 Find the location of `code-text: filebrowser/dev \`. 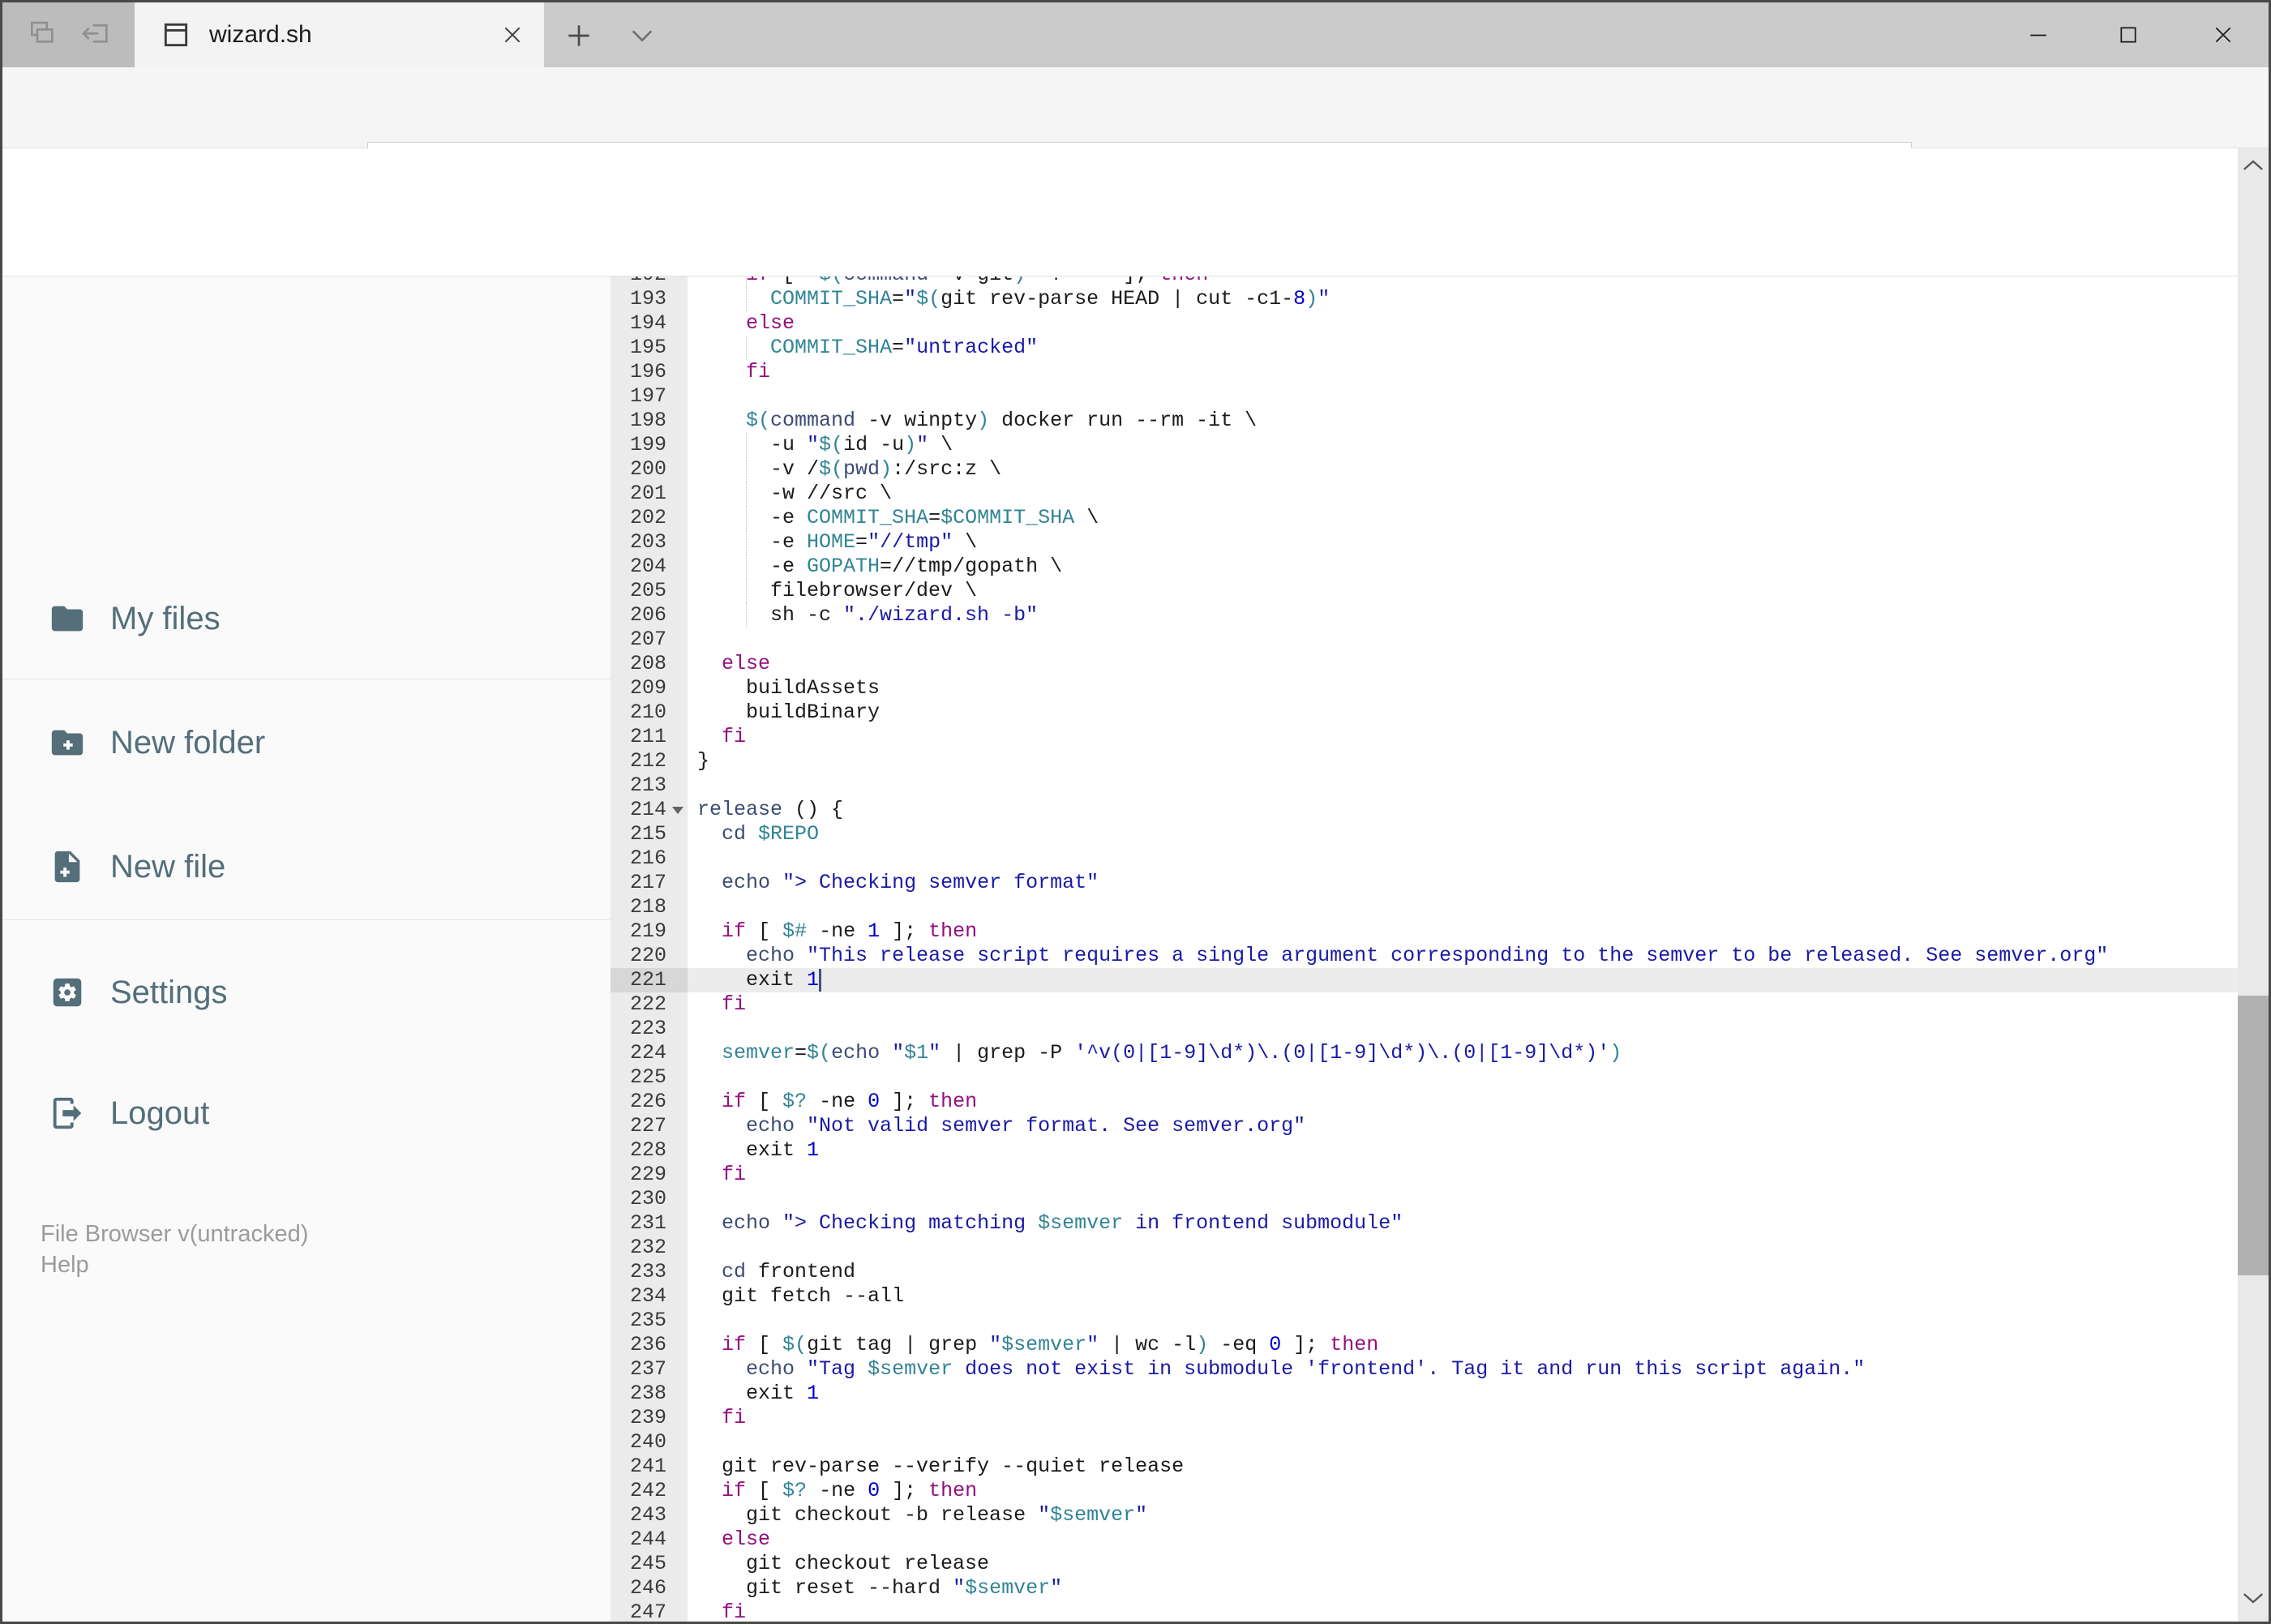

code-text: filebrowser/dev \ is located at coordinates (1463, 591).